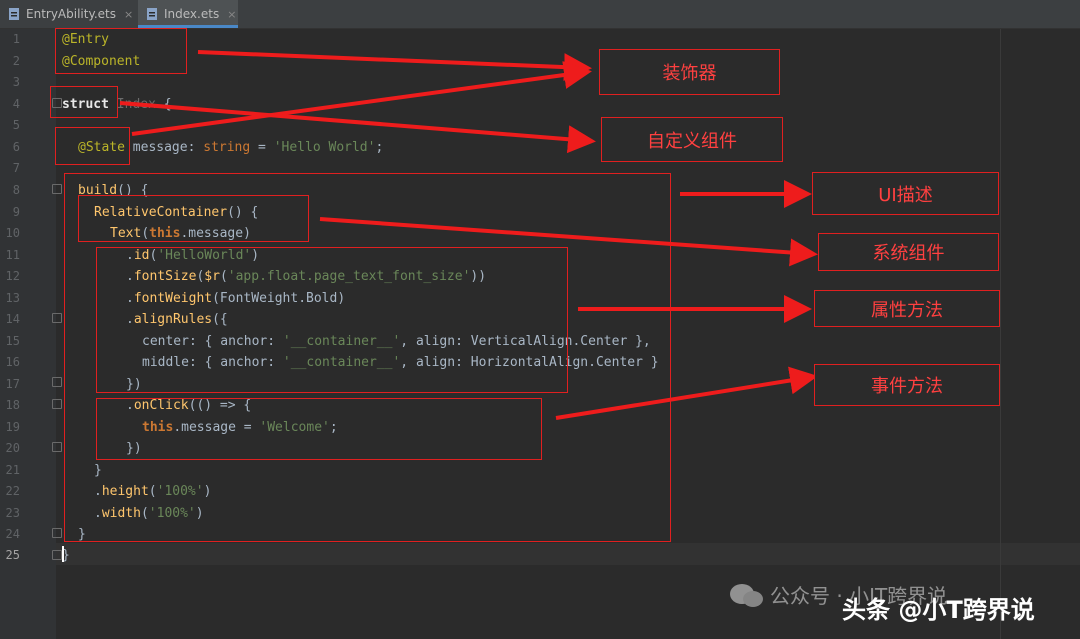 The image size is (1080, 639). I want to click on label-event-method: 事件方法, so click(907, 385).